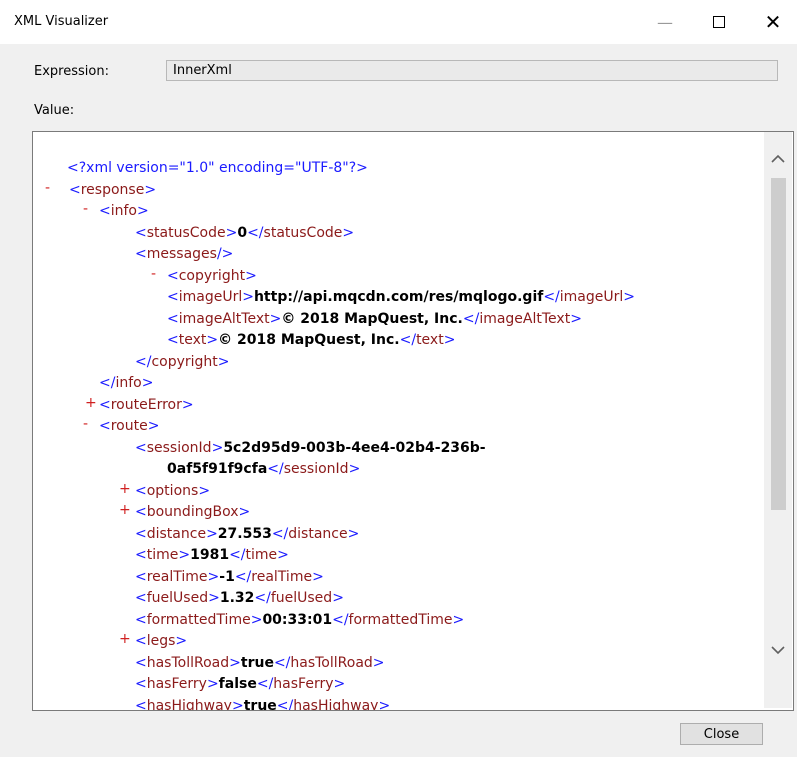 The height and width of the screenshot is (757, 797). Describe the element at coordinates (778, 650) in the screenshot. I see `scroll-down-arrow-icon` at that location.